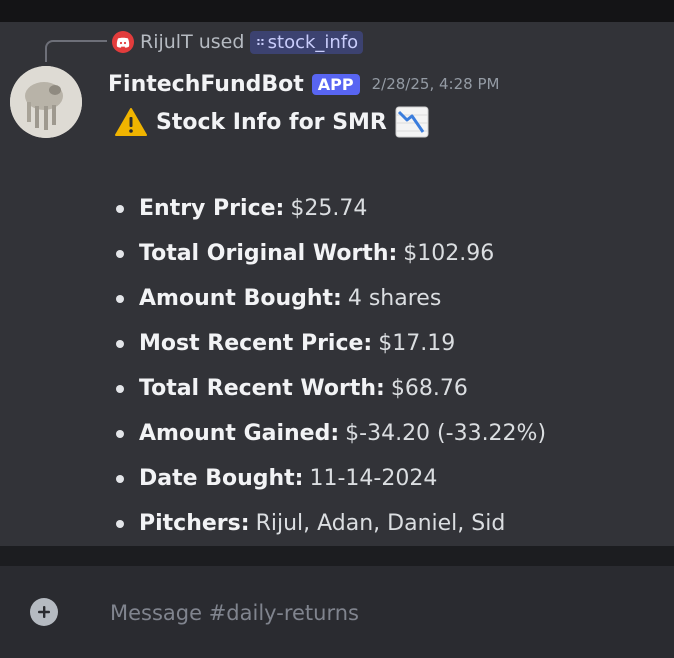 Image resolution: width=674 pixels, height=658 pixels. I want to click on command-interaction: RijulT used ⠶ stock_info, so click(238, 42).